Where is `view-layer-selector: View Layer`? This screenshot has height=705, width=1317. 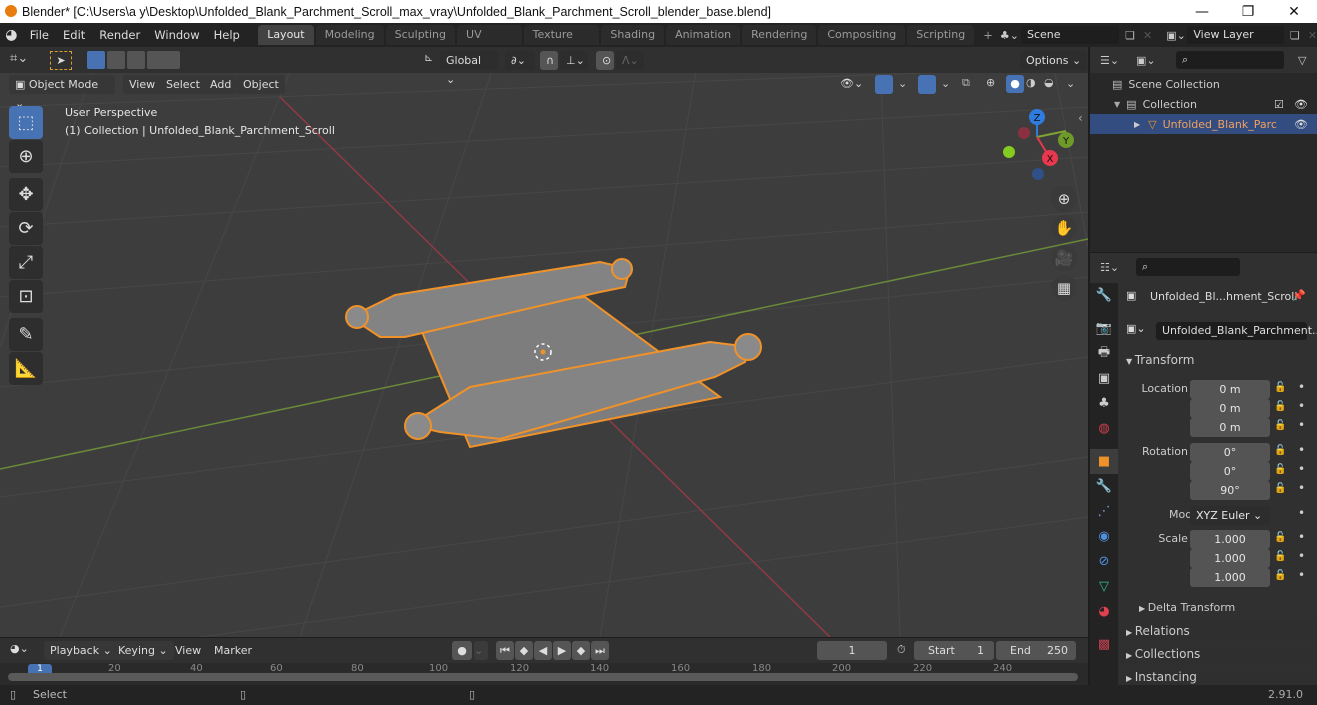
view-layer-selector: View Layer is located at coordinates (1235, 35).